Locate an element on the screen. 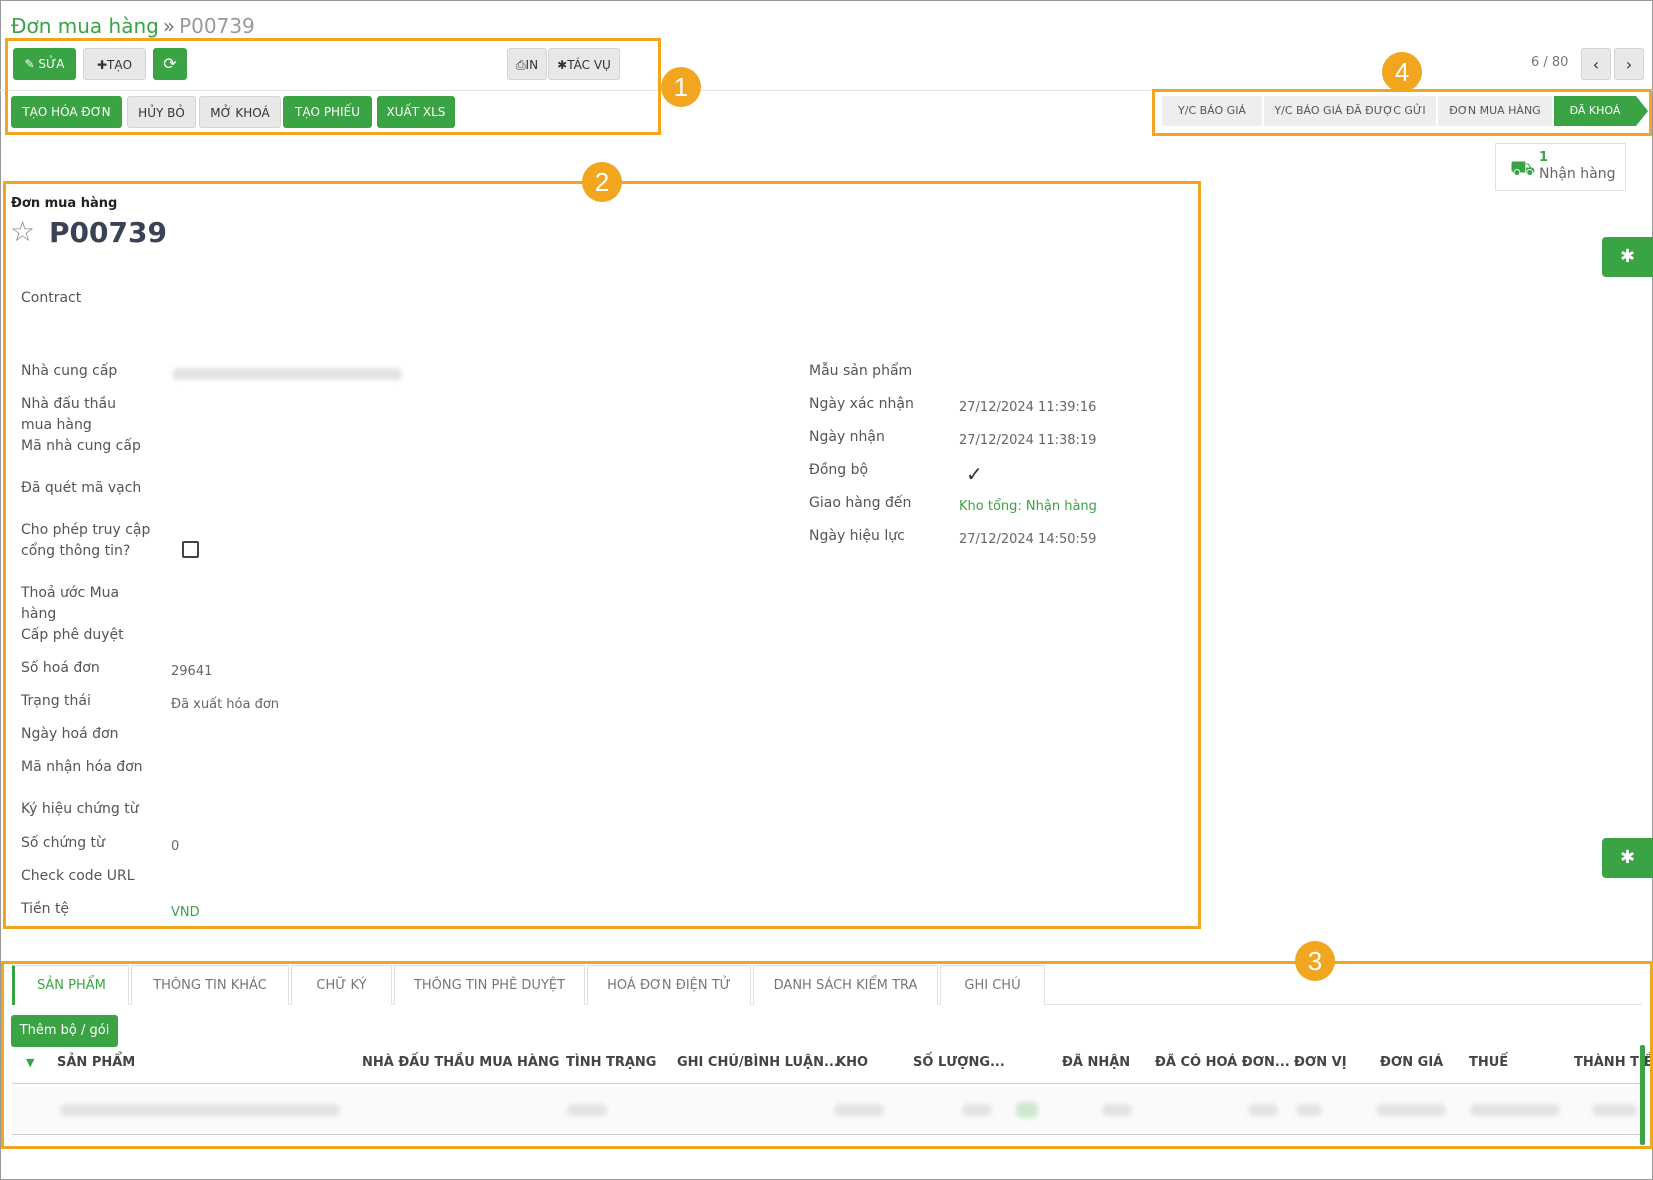 This screenshot has width=1653, height=1180. settings-float-button-bottom: ✱ is located at coordinates (1627, 858).